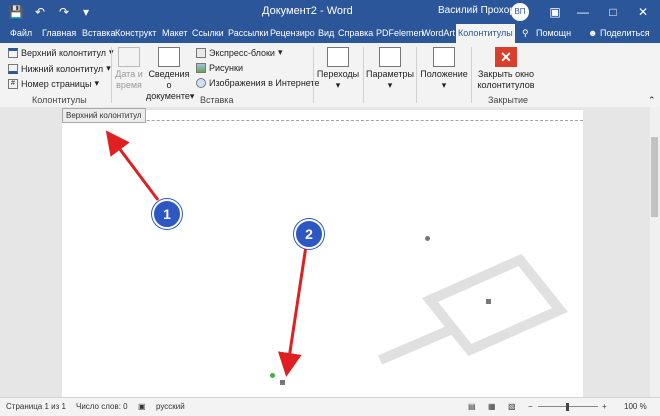 This screenshot has height=416, width=660. What do you see at coordinates (485, 33) in the screenshot?
I see `tab-header-footer: Колонтитулы` at bounding box center [485, 33].